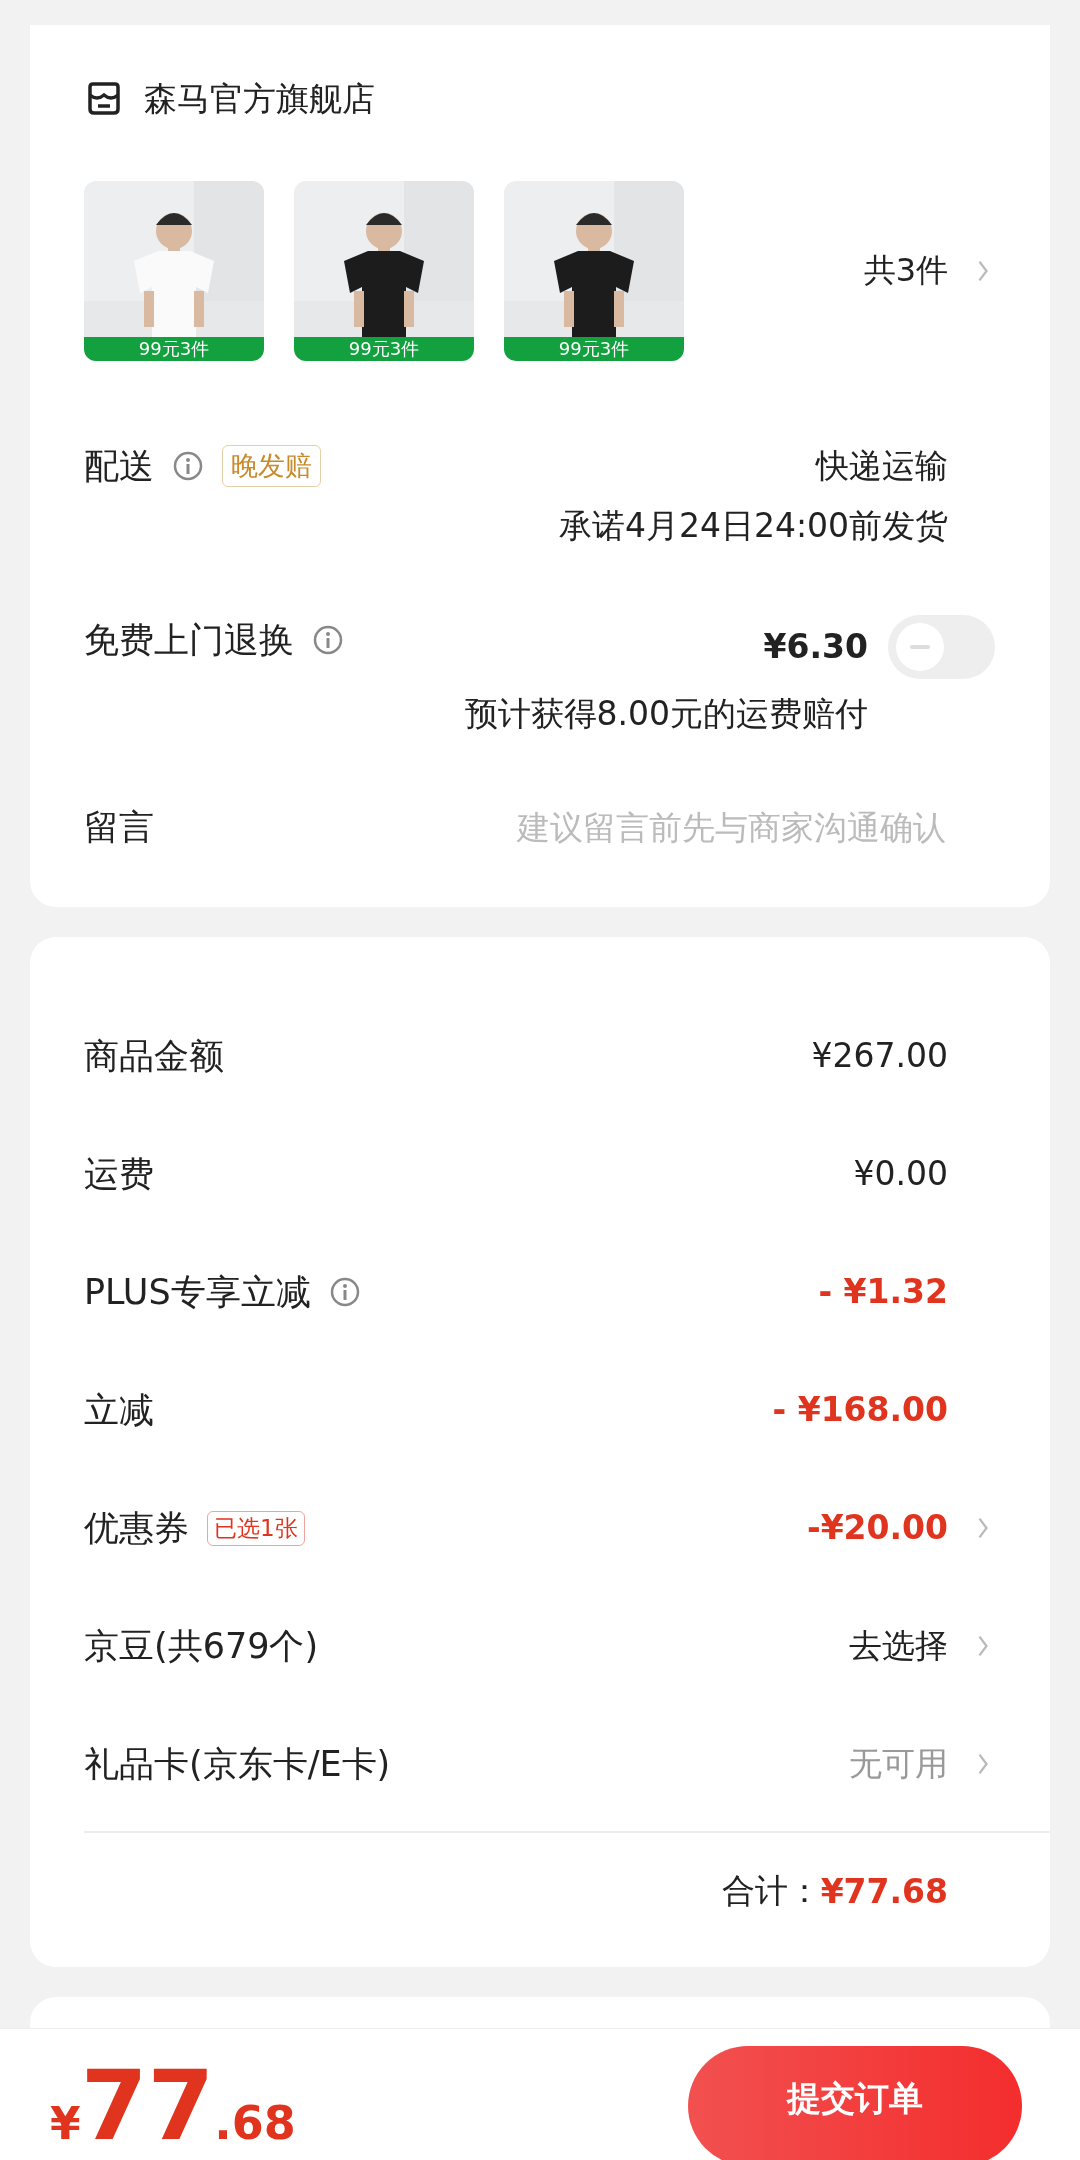 This screenshot has height=2160, width=1080. What do you see at coordinates (271, 466) in the screenshot?
I see `late-compensation-tag: 晚发赔` at bounding box center [271, 466].